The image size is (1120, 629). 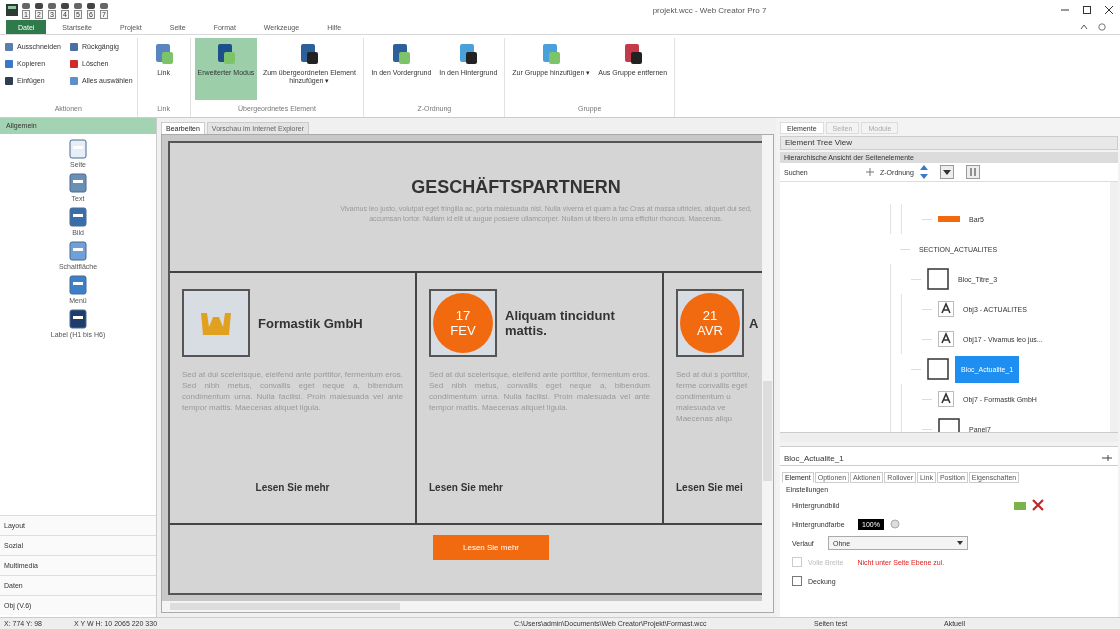 I want to click on collapse-ribbon-icon, so click(x=1084, y=27).